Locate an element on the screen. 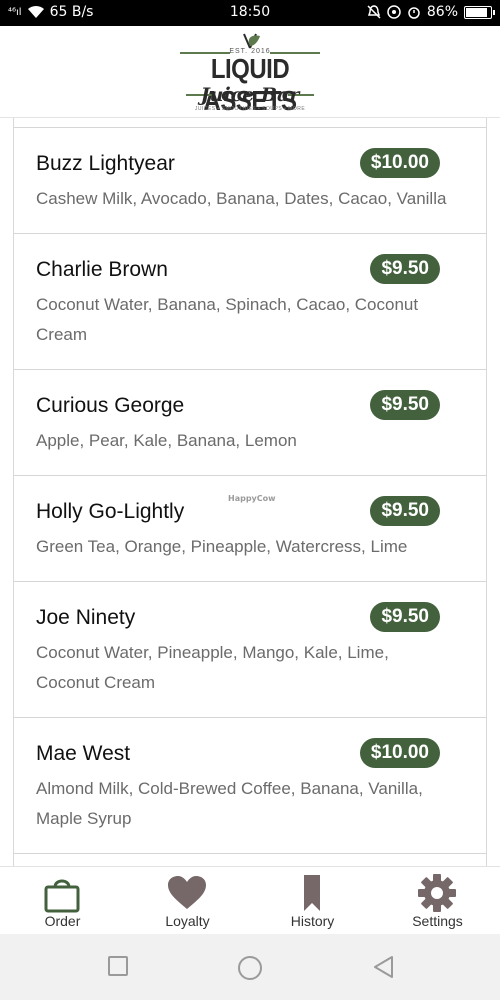  nav-history: History is located at coordinates (312, 901).